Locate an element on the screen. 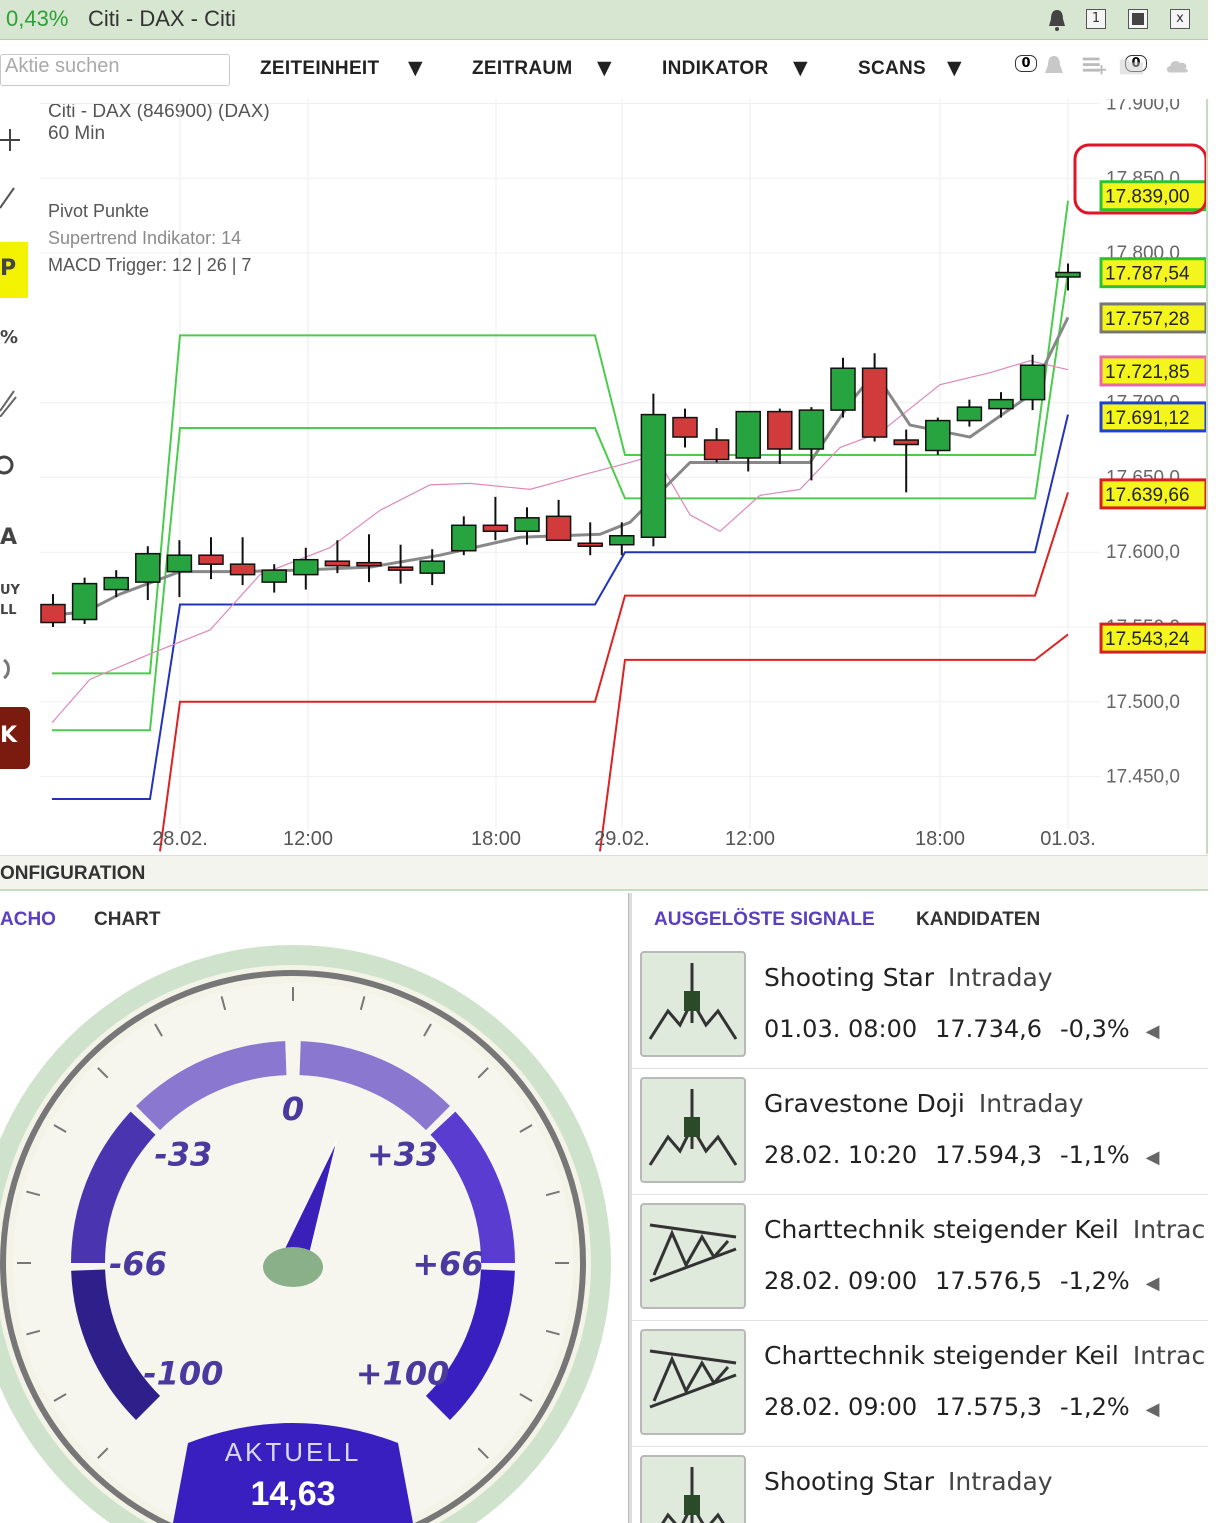  cloud-icon is located at coordinates (1178, 66).